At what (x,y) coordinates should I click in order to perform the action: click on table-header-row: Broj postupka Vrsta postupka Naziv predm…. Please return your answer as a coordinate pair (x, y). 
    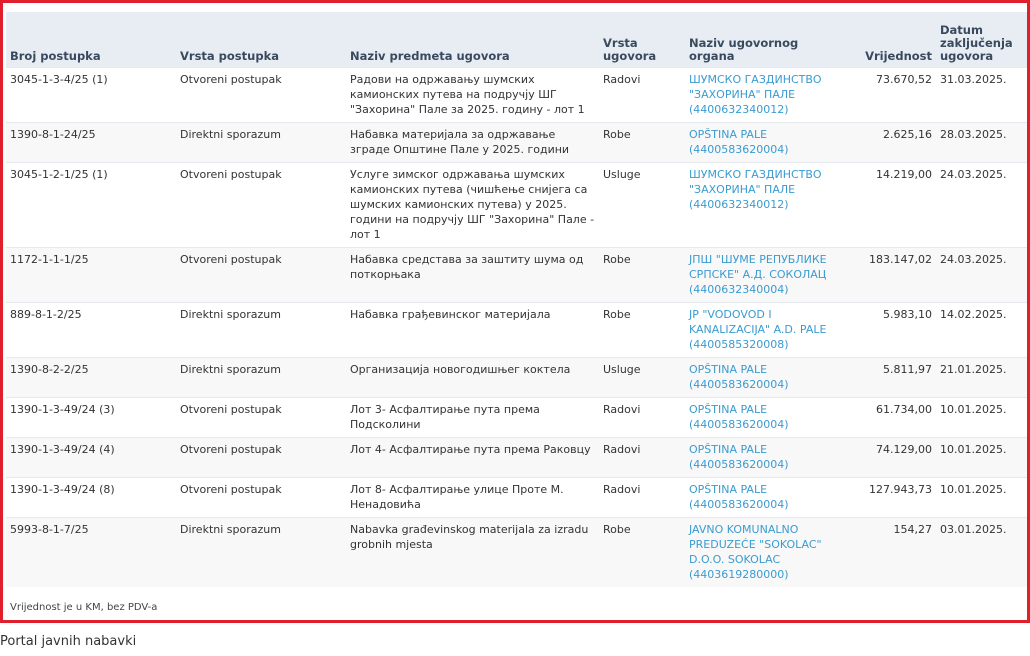
    Looking at the image, I should click on (516, 40).